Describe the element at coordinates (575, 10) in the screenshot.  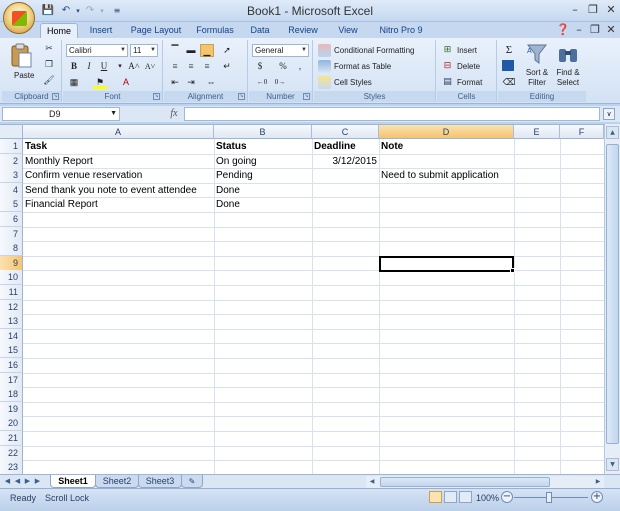
I see `minimize-icon: –` at that location.